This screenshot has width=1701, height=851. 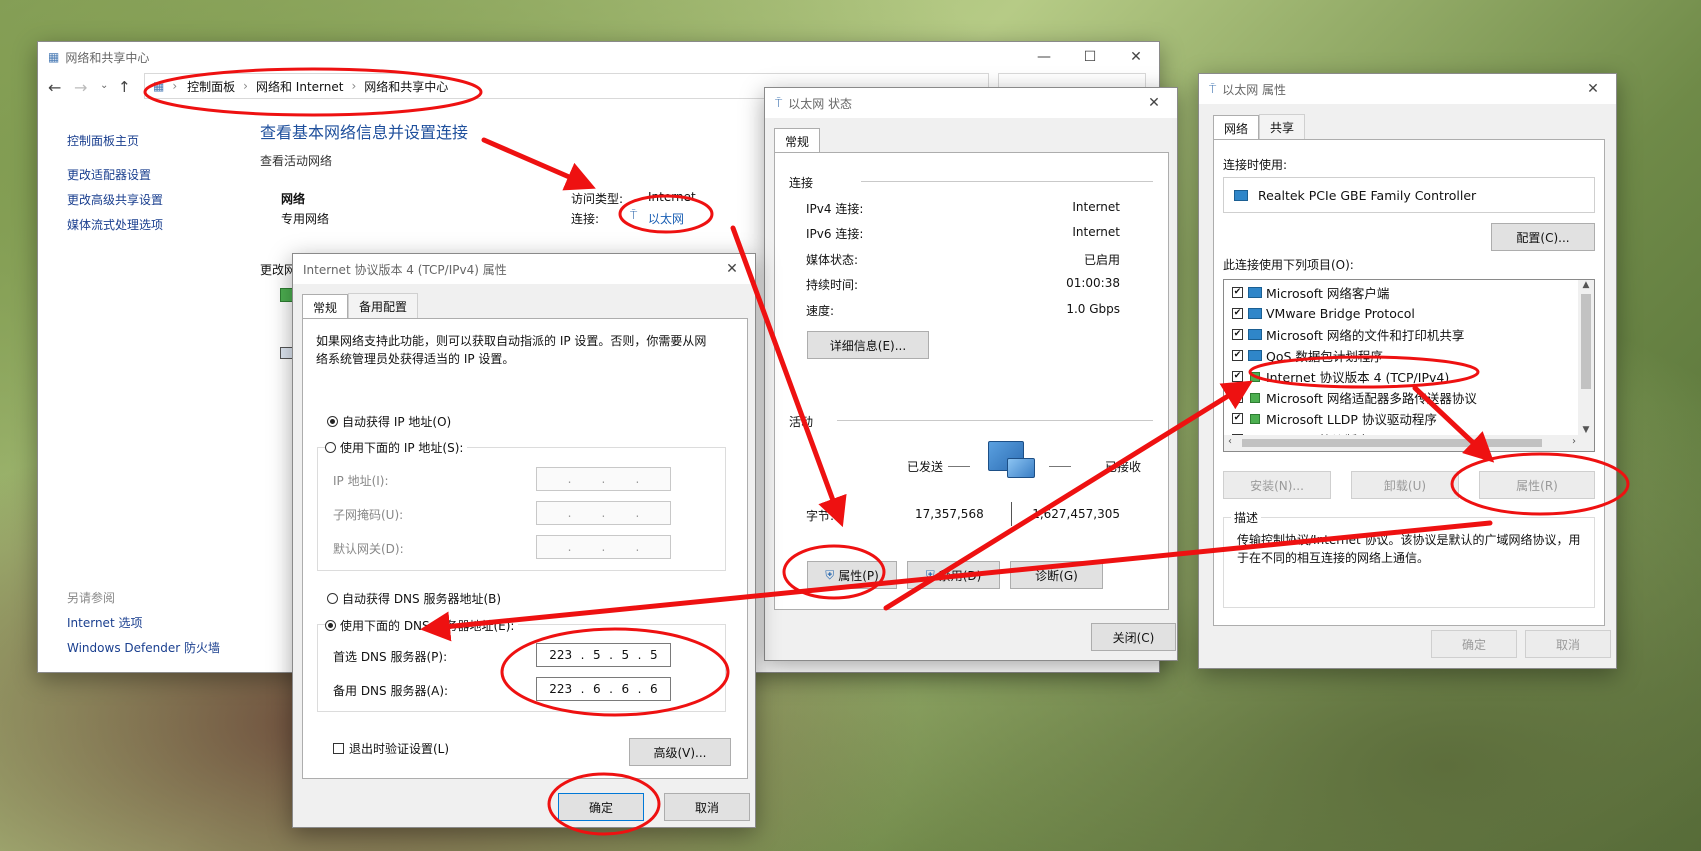 What do you see at coordinates (1402, 355) in the screenshot?
I see `list-item: ✔ QoS 数据包计划程序` at bounding box center [1402, 355].